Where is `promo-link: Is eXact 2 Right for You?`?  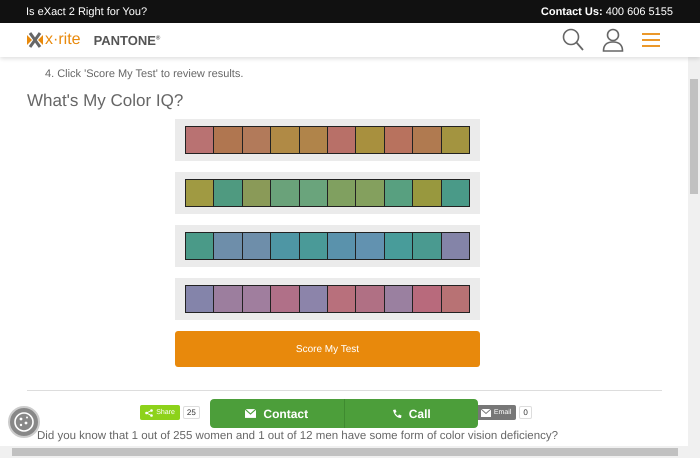 promo-link: Is eXact 2 Right for You? is located at coordinates (87, 12).